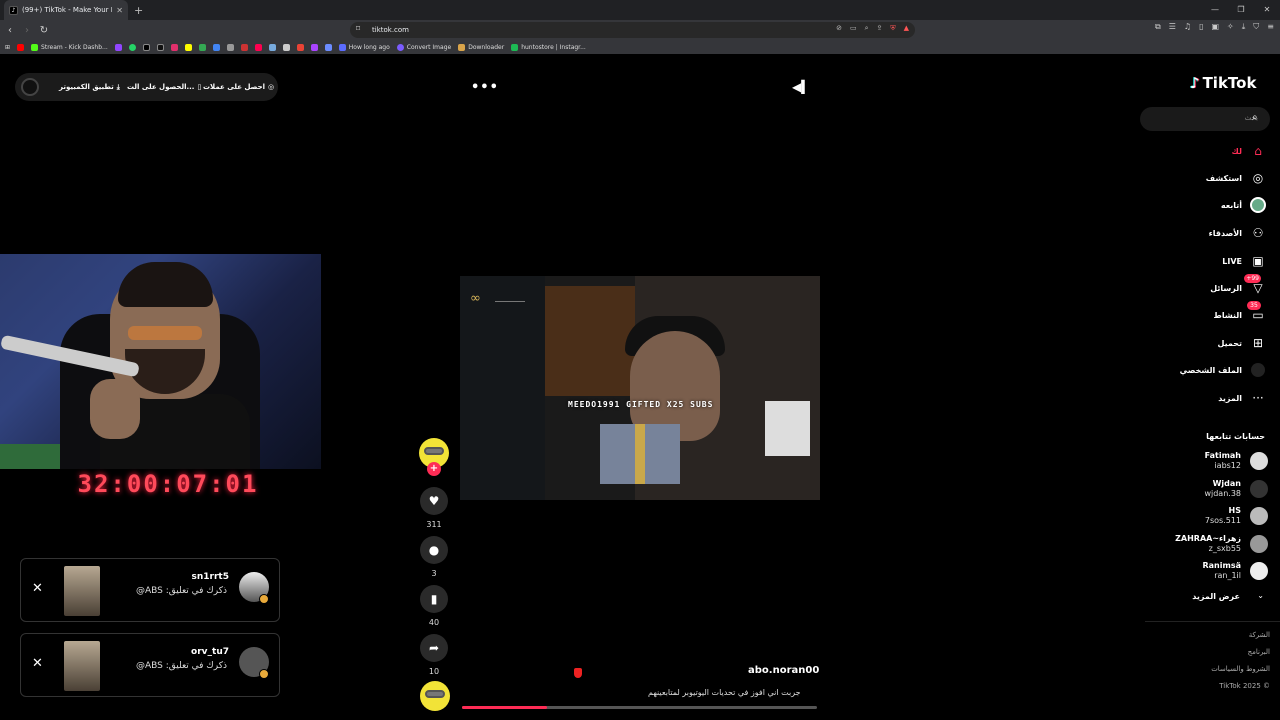  What do you see at coordinates (1172, 27) in the screenshot?
I see `tab-search-icon: ☰` at bounding box center [1172, 27].